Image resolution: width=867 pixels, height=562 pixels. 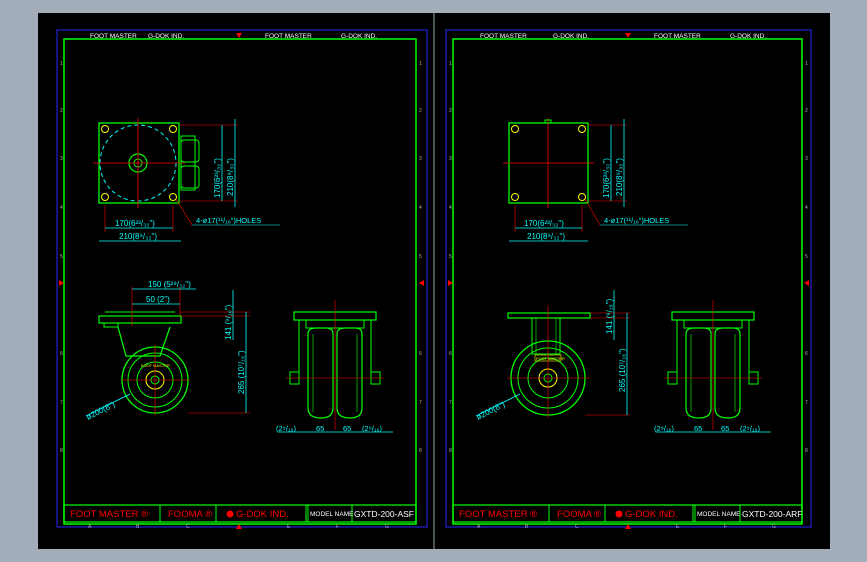 I want to click on dim-side-offset-outer: 150 (5²⁹/₃₂"), so click(x=169, y=284).